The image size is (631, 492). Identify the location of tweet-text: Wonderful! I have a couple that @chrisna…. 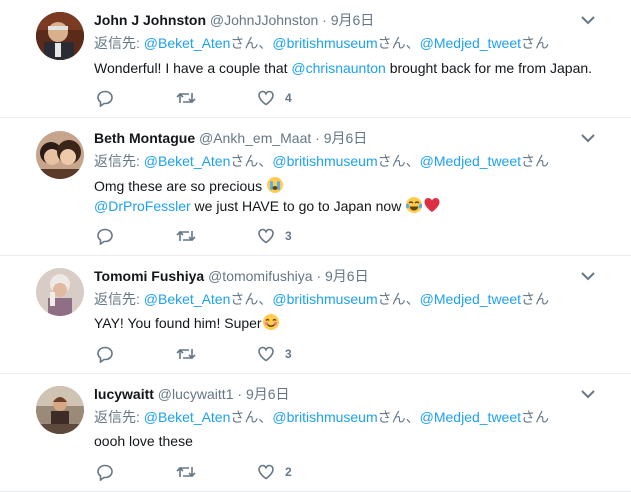
(343, 68).